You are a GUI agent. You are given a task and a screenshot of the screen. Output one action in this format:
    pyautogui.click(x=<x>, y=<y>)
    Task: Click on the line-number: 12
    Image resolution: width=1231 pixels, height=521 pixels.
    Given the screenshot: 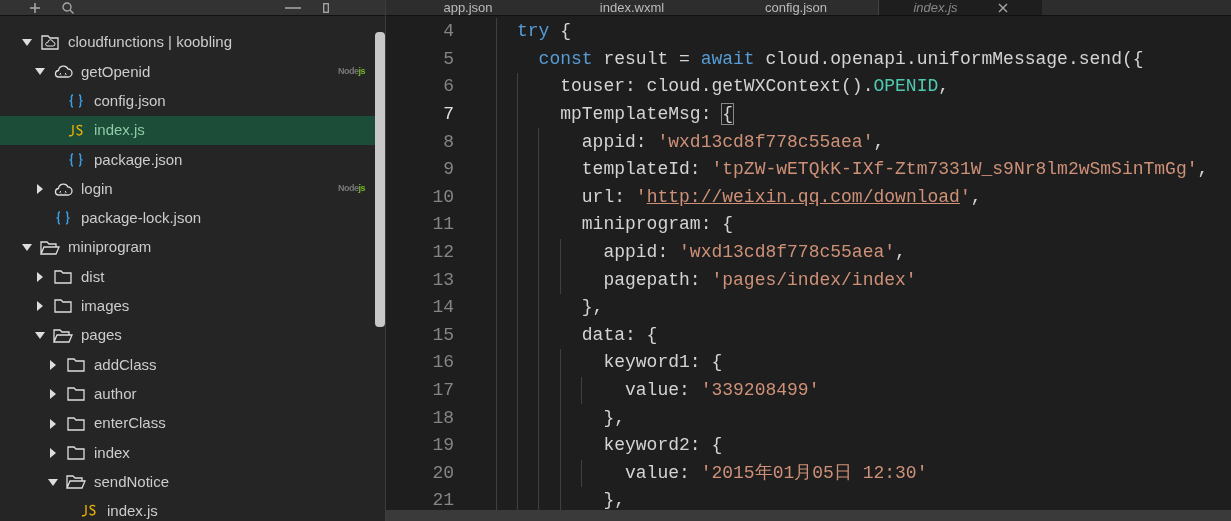 What is the action you would take?
    pyautogui.click(x=442, y=253)
    